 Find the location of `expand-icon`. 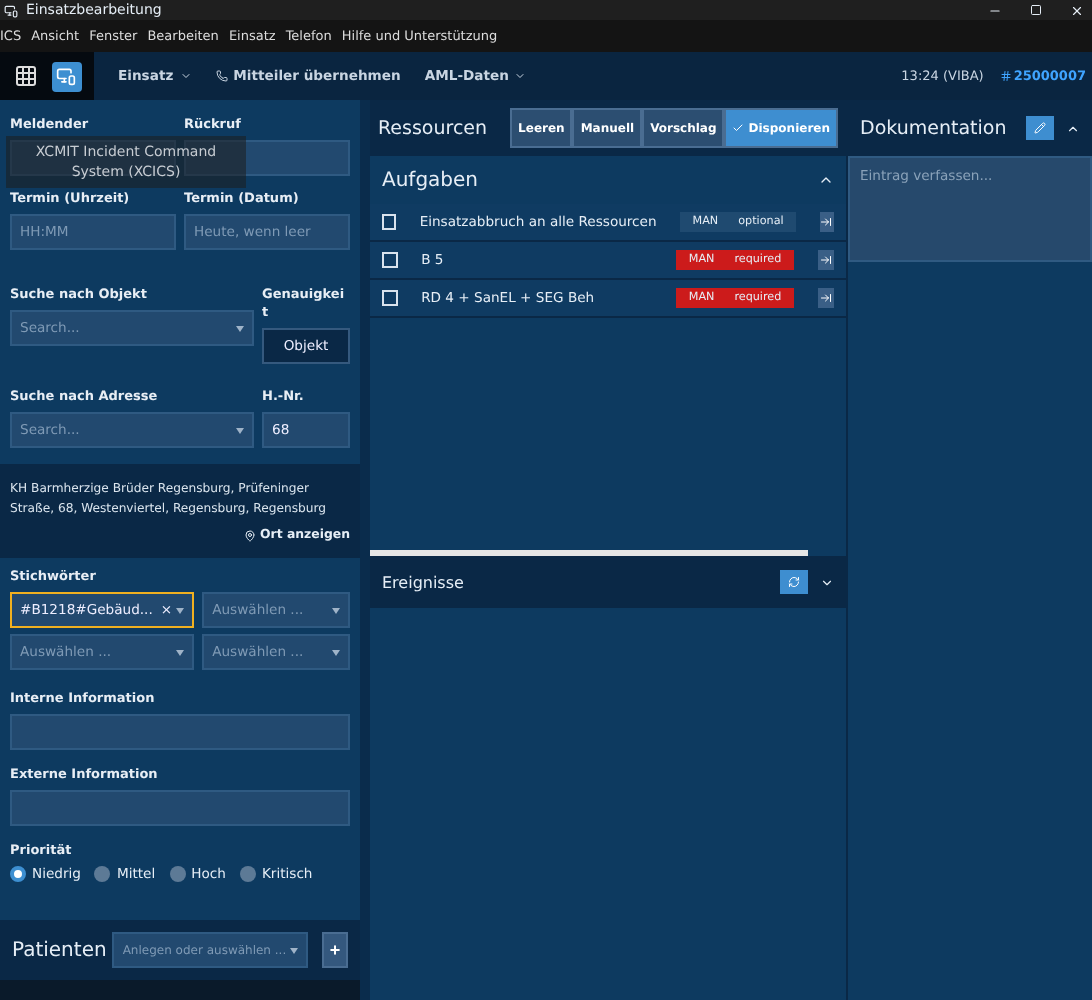

expand-icon is located at coordinates (827, 582).